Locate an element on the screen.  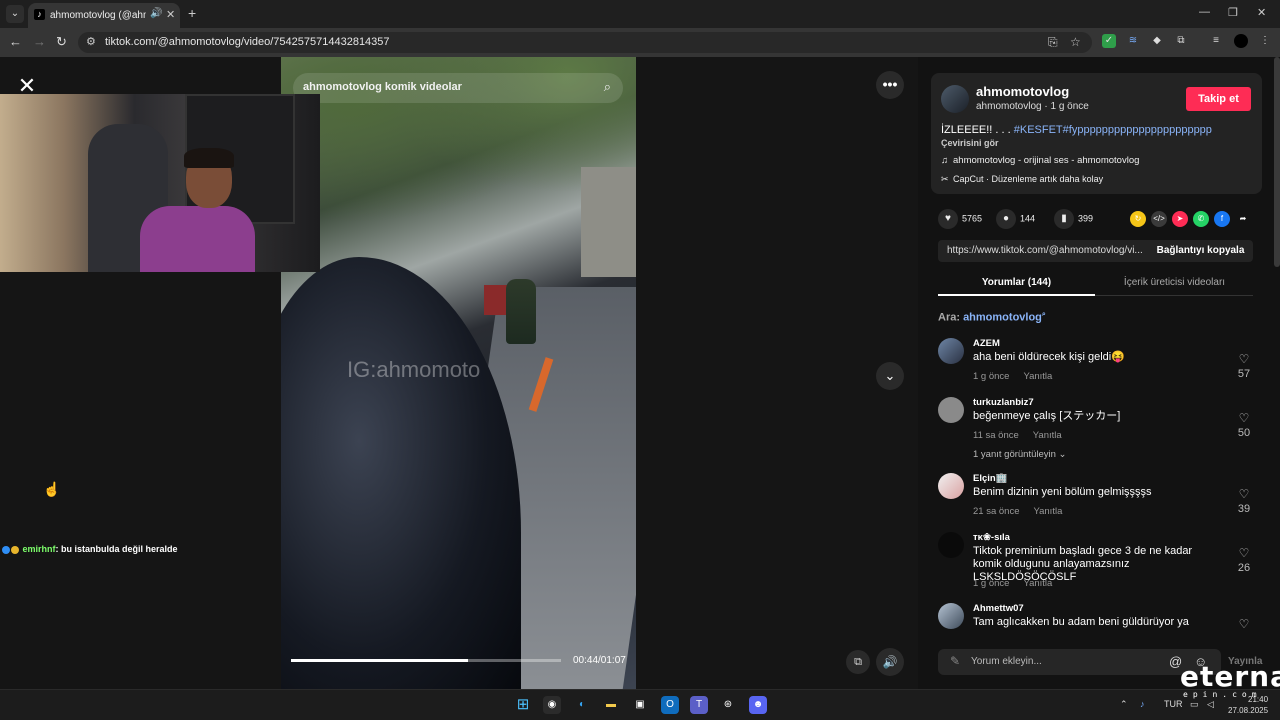
streamer-webcam-overlay is located at coordinates (160, 183).